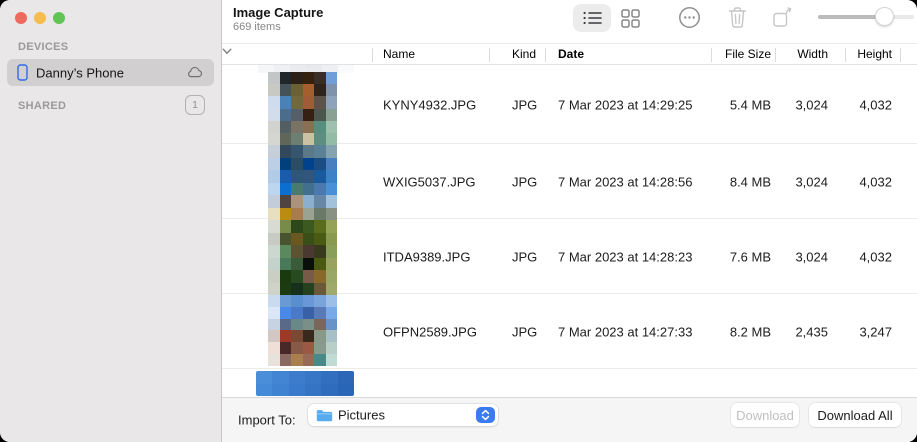  What do you see at coordinates (430, 331) in the screenshot?
I see `file-name: OFPN2589.JPG` at bounding box center [430, 331].